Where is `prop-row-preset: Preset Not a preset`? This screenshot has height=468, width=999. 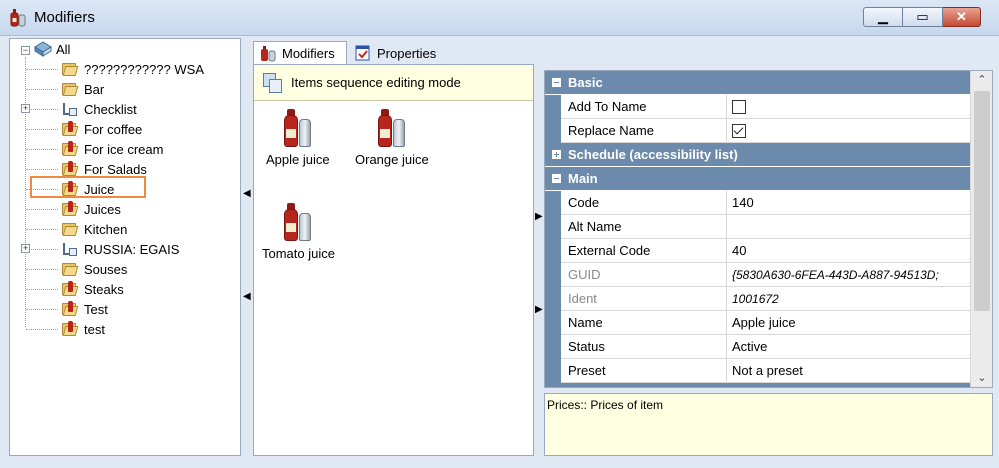 prop-row-preset: Preset Not a preset is located at coordinates (757, 371).